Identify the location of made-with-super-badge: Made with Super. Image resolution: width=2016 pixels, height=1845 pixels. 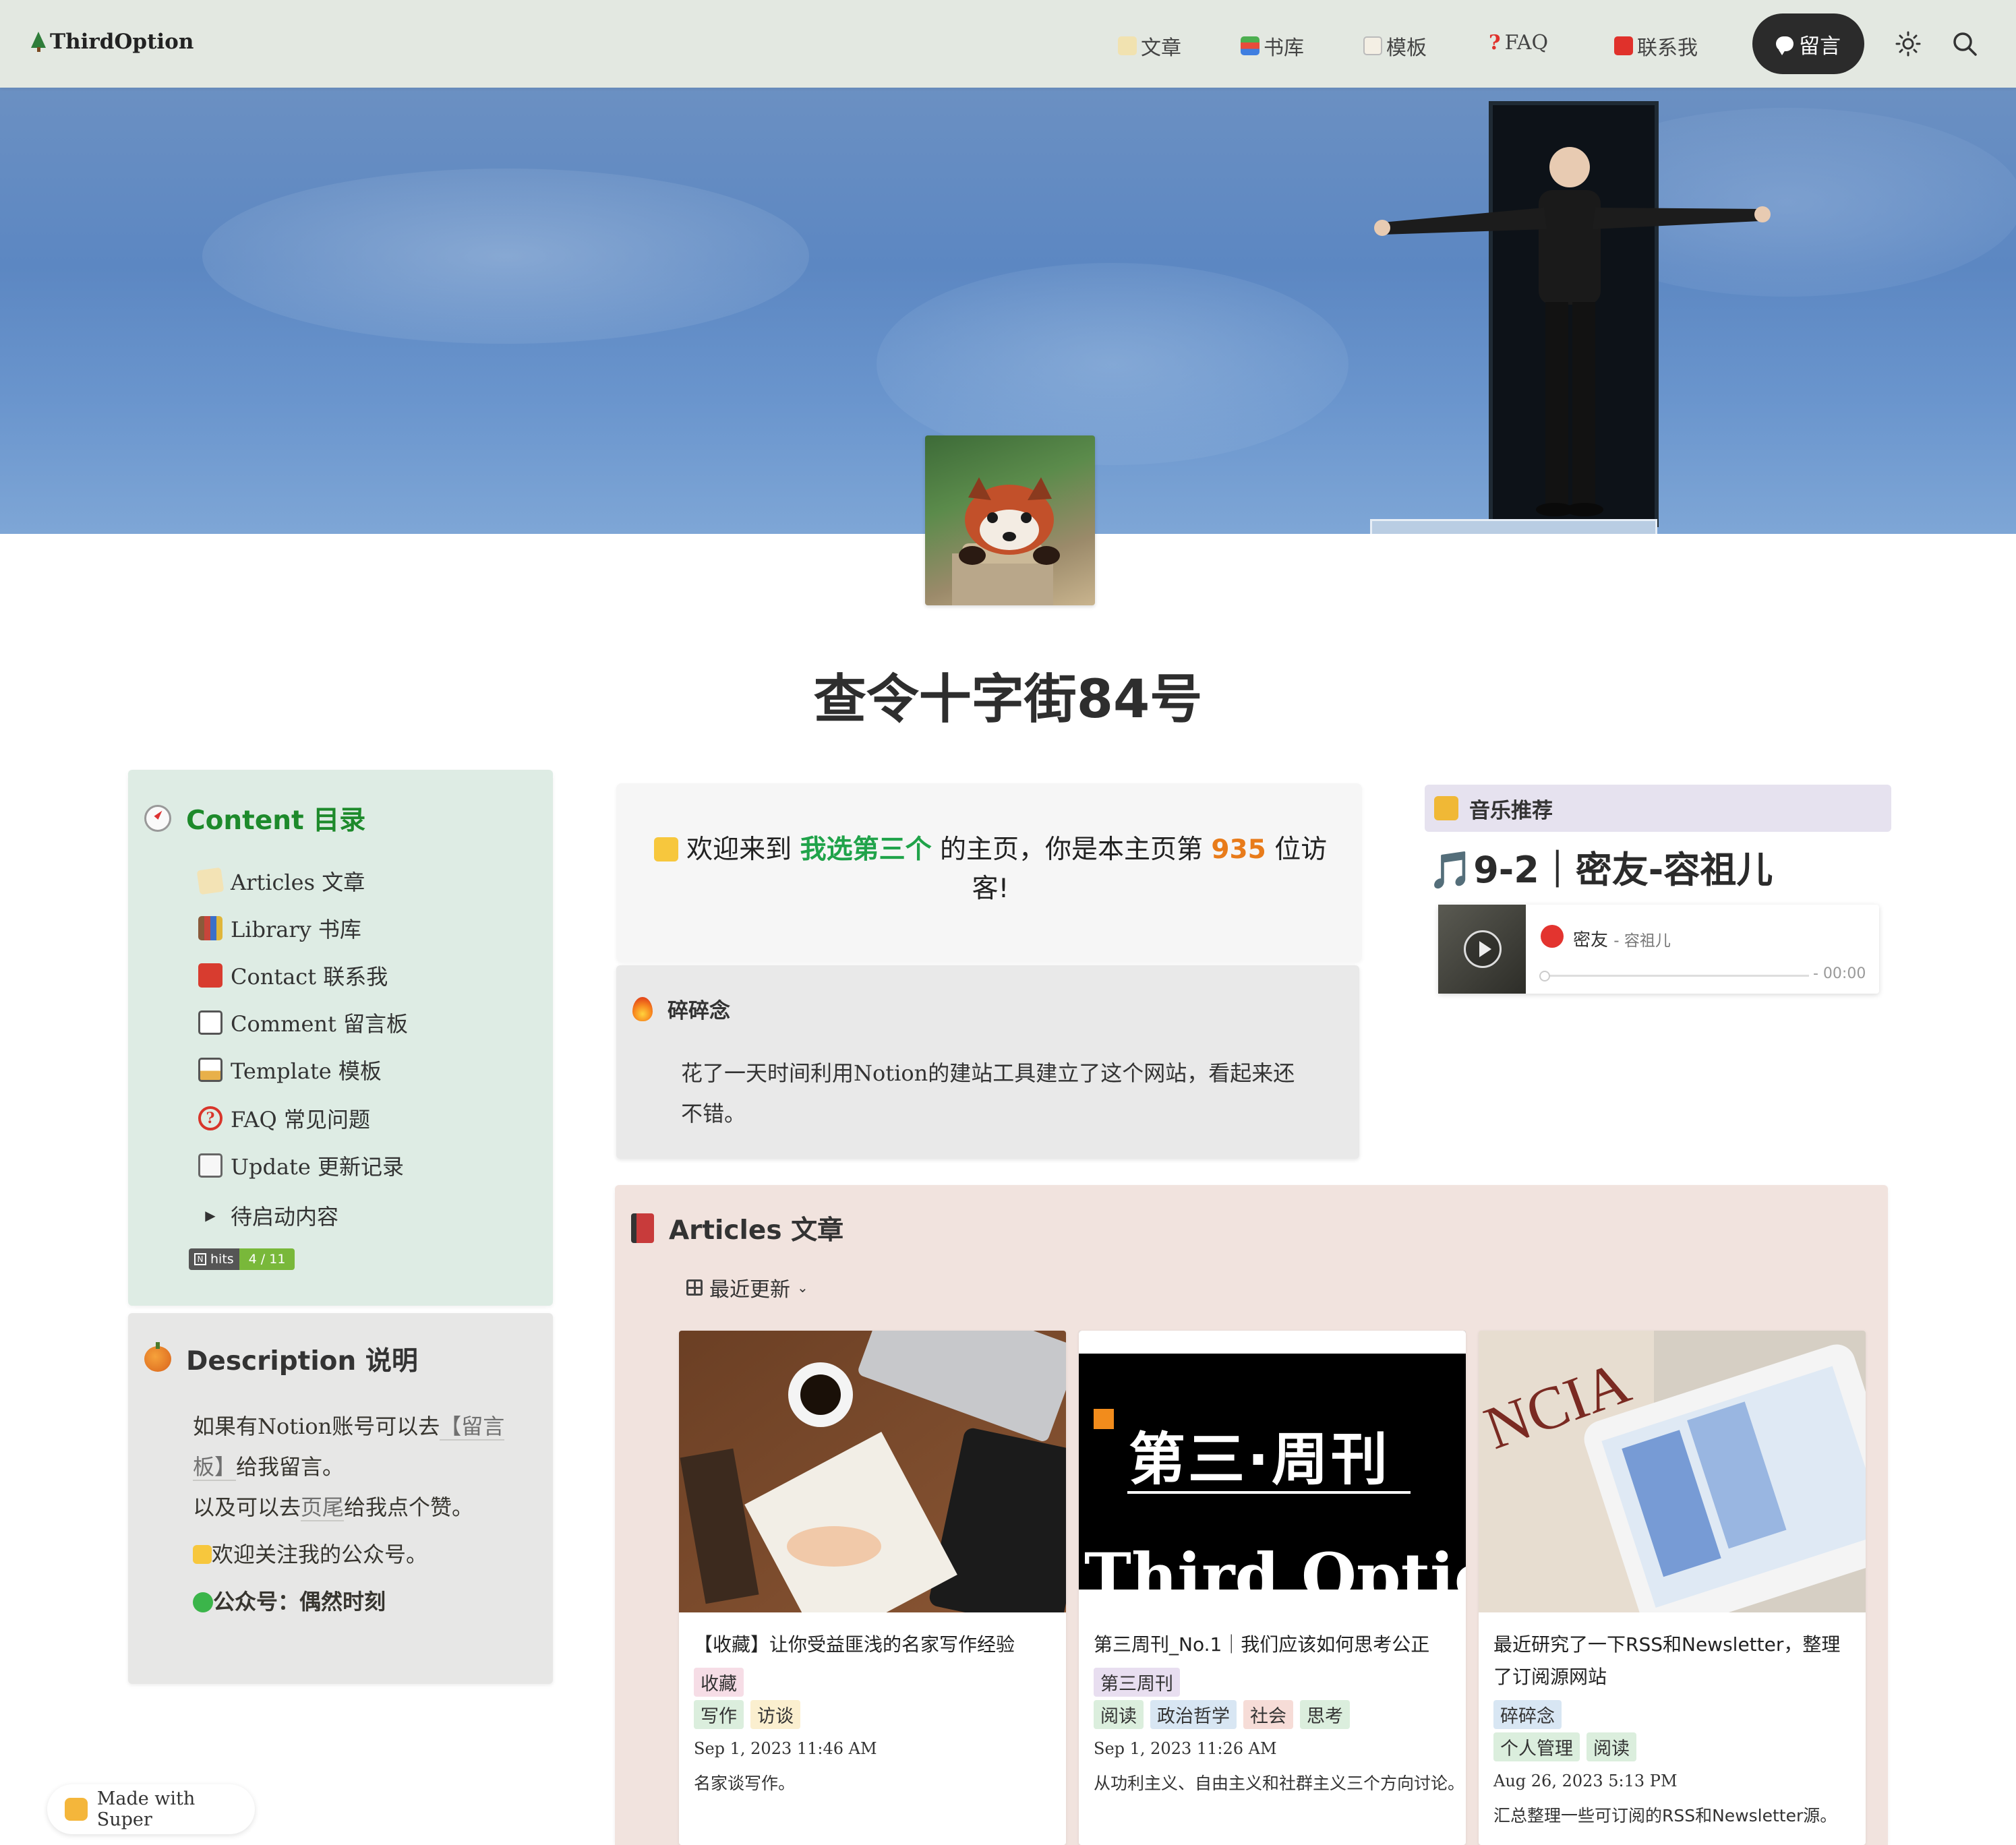
(151, 1809).